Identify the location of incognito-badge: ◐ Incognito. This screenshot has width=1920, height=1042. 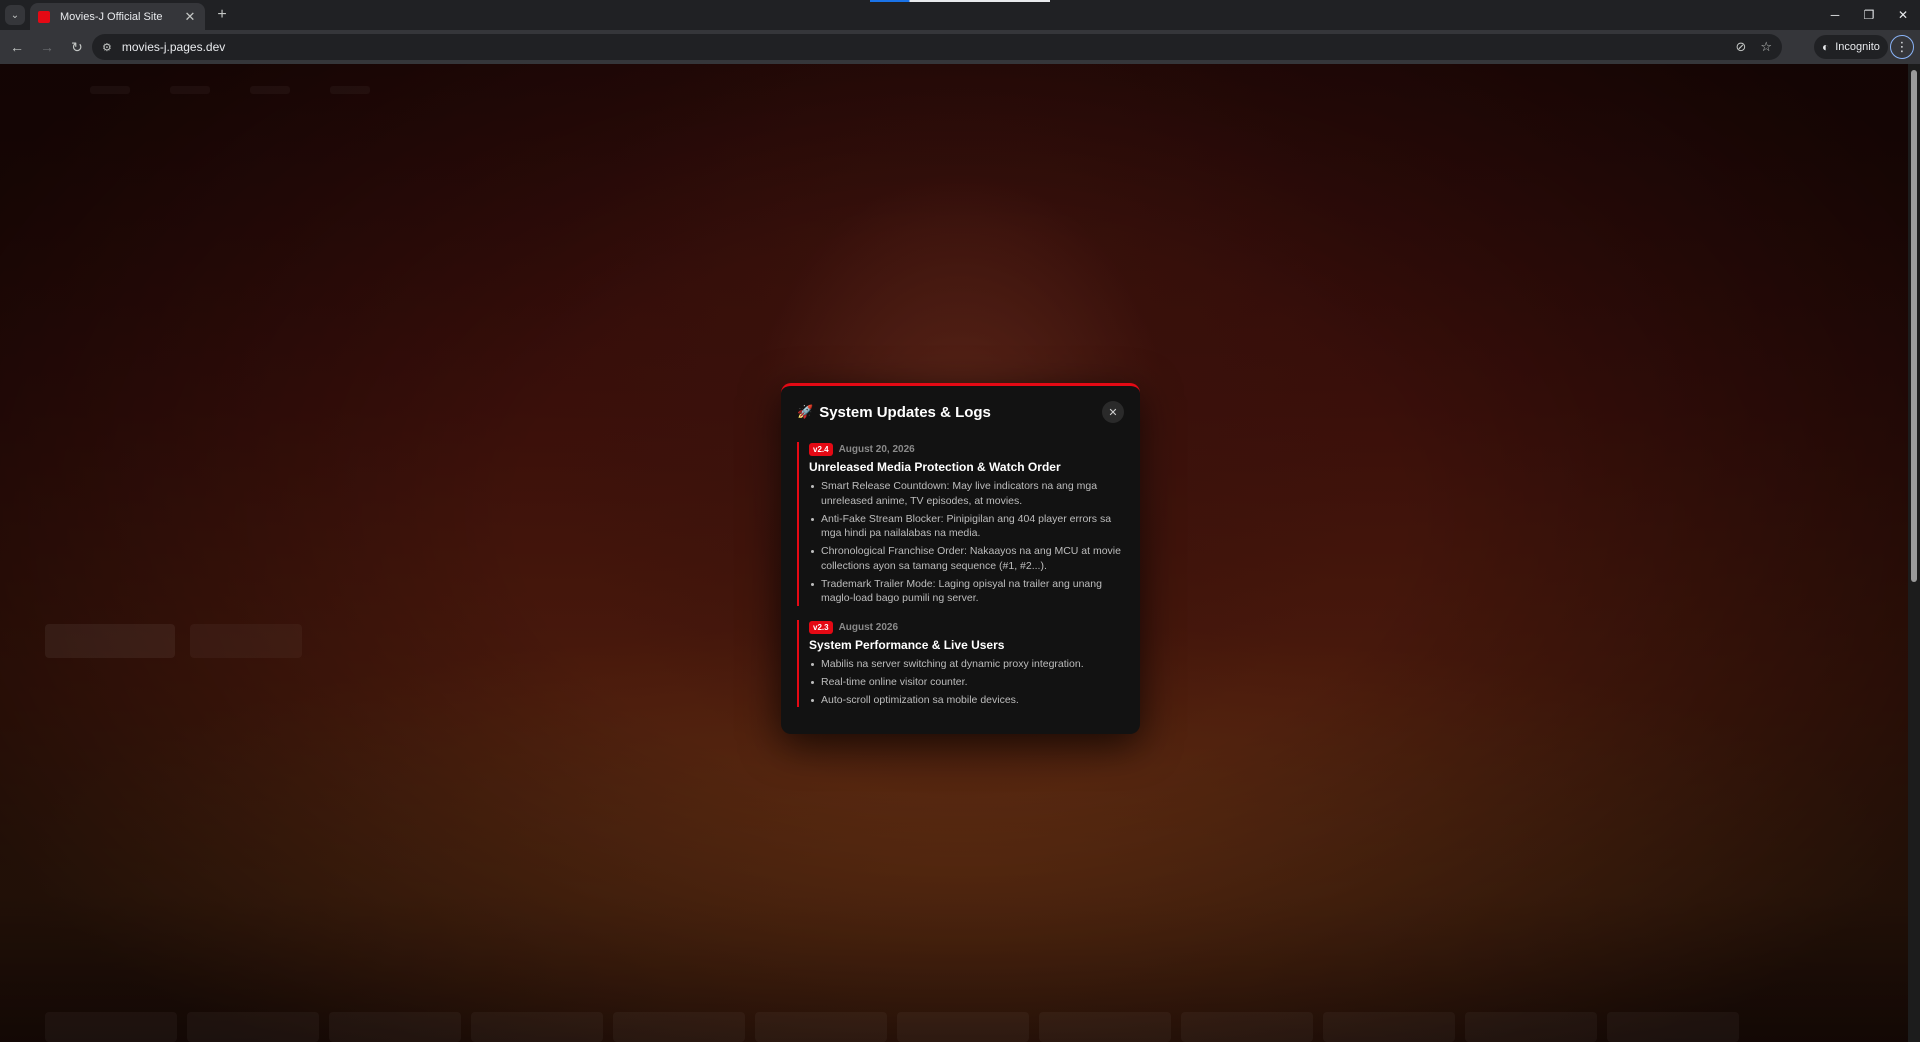
(1851, 47).